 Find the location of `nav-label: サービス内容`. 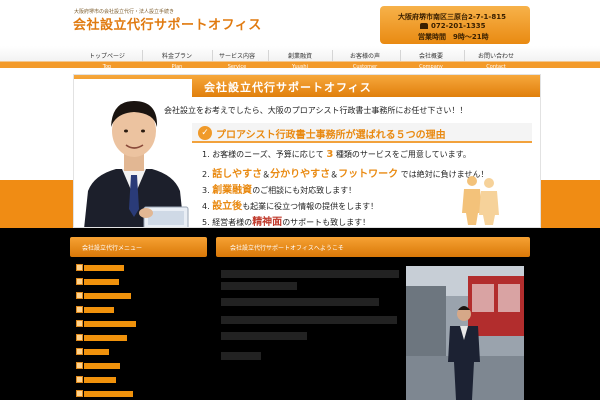

nav-label: サービス内容 is located at coordinates (236, 56).